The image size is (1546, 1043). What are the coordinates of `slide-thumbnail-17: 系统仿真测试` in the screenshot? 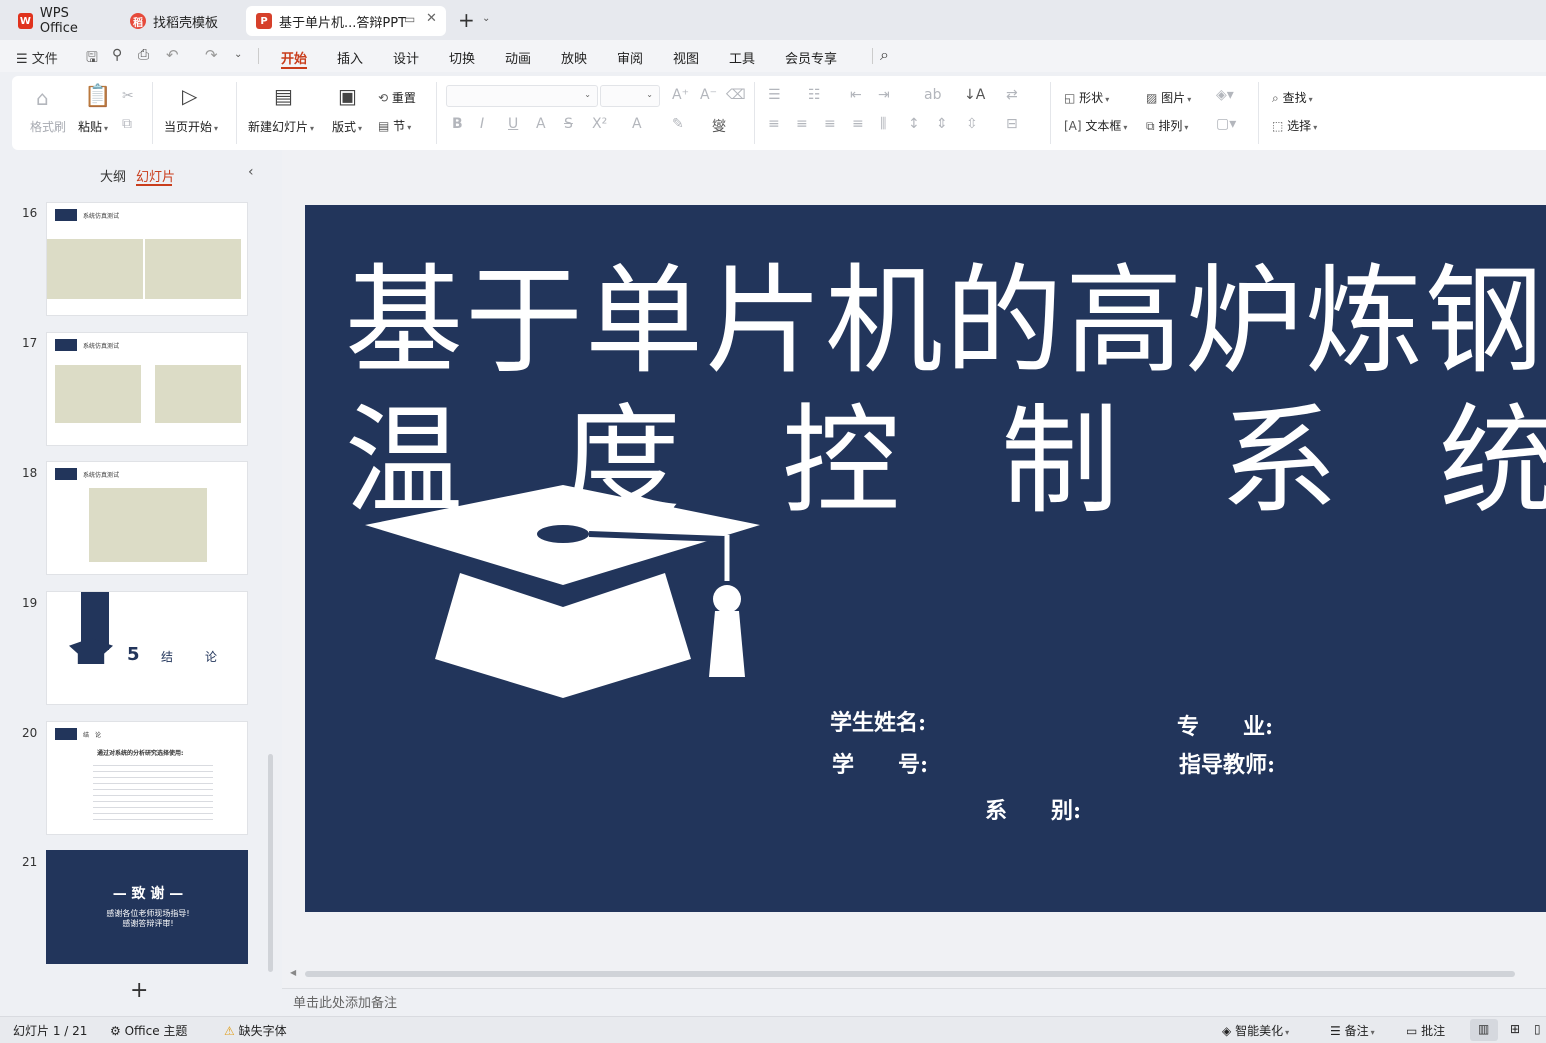 It's located at (147, 389).